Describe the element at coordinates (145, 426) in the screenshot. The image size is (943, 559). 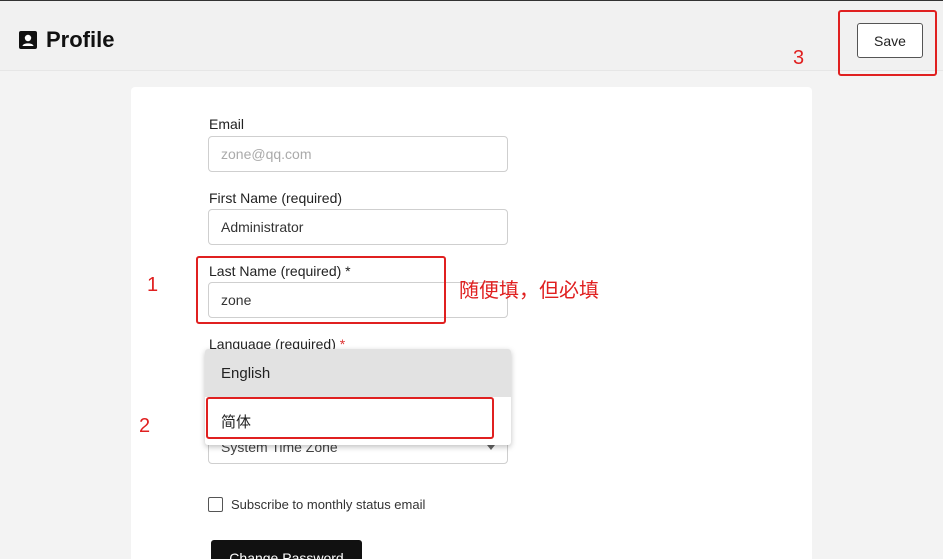
I see `annotation-step-2: 2` at that location.